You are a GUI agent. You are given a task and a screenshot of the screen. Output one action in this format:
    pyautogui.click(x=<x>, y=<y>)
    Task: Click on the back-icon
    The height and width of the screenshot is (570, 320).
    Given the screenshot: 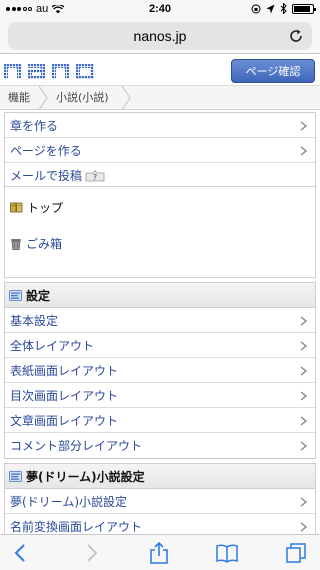 What is the action you would take?
    pyautogui.click(x=21, y=553)
    